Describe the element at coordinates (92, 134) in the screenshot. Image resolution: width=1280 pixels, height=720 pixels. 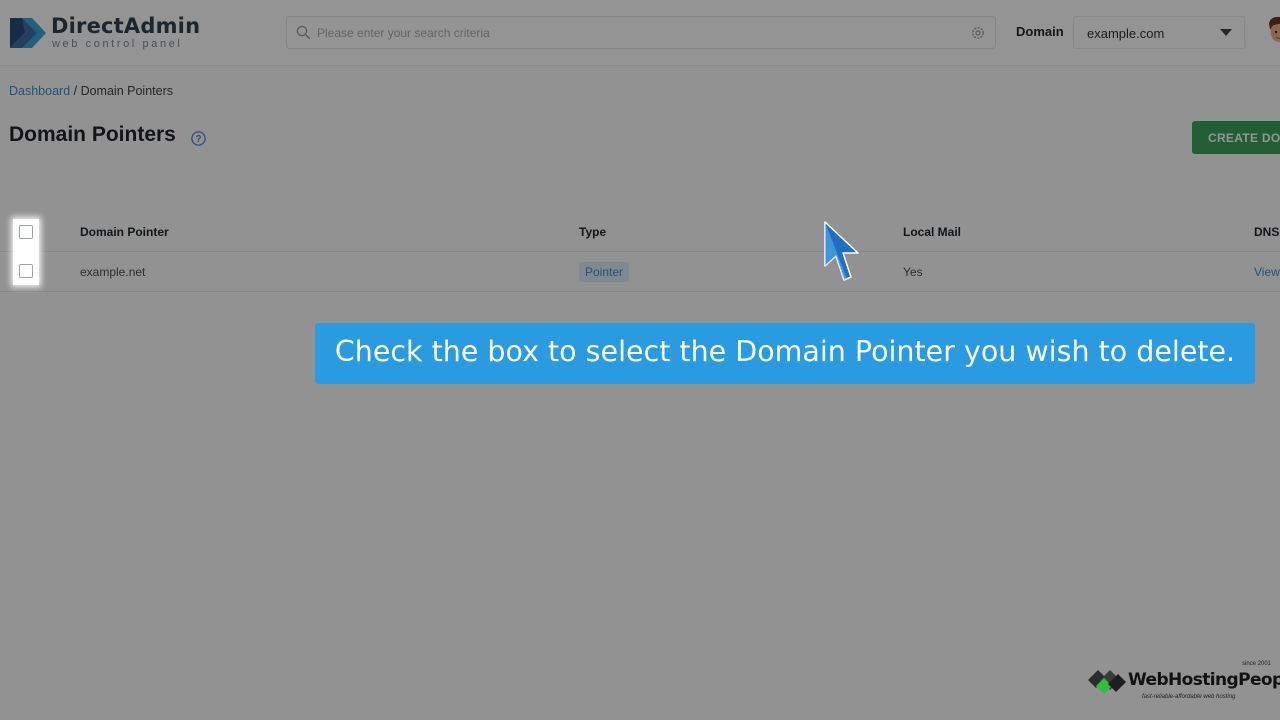
I see `page-title: Domain Pointers` at that location.